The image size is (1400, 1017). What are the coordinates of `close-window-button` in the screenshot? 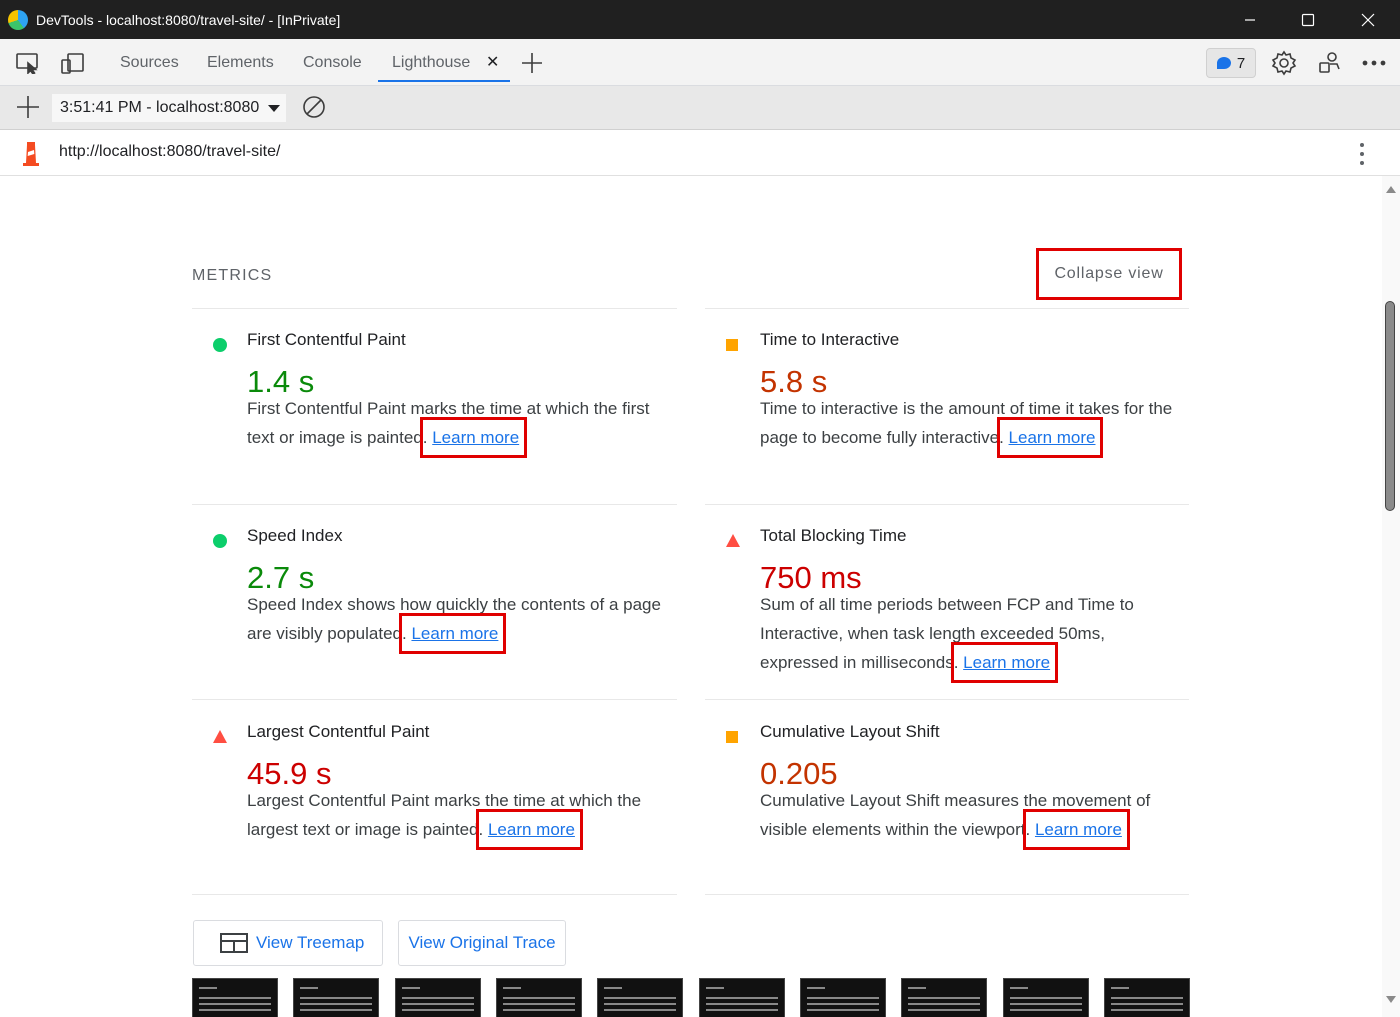 It's located at (1368, 19).